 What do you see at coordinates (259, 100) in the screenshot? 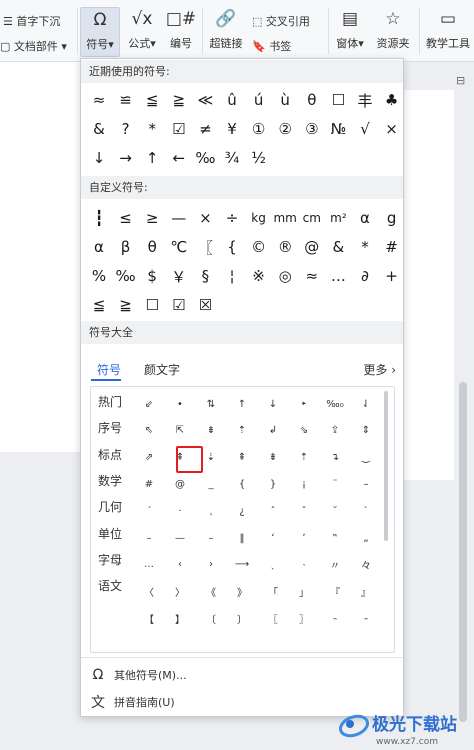
I see `symbol-cell: ú` at bounding box center [259, 100].